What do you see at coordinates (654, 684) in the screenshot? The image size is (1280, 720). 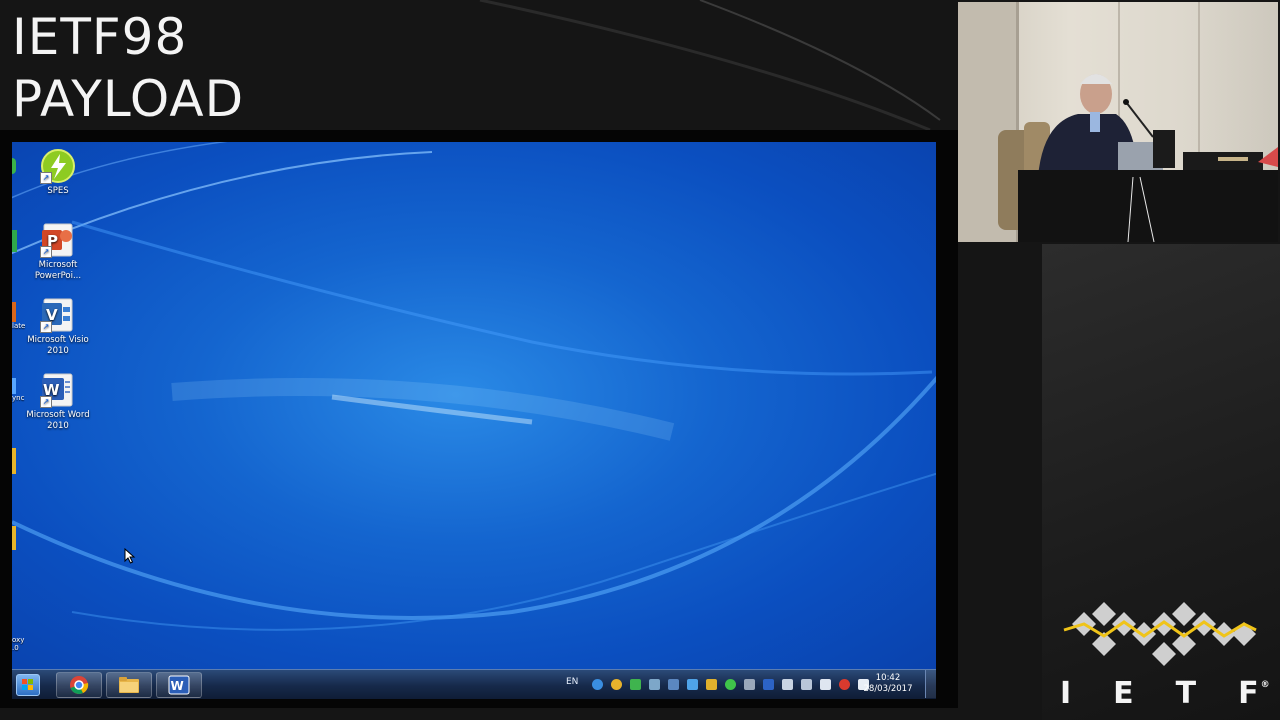 I see `tray-display-icon` at bounding box center [654, 684].